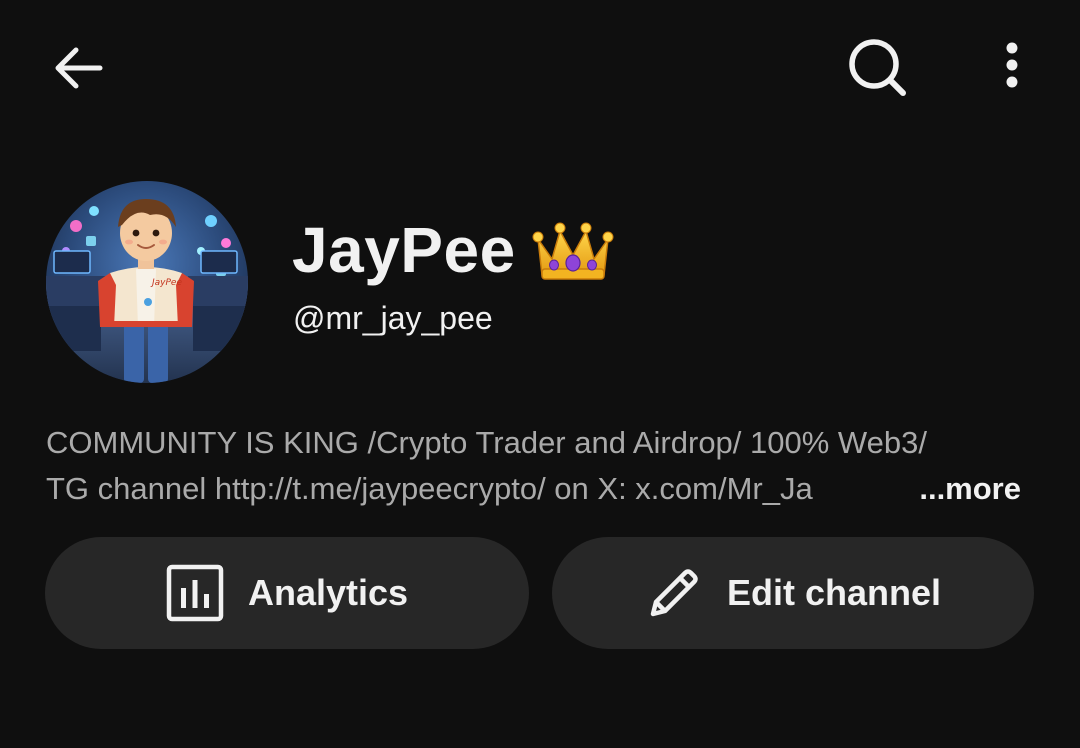  What do you see at coordinates (328, 592) in the screenshot?
I see `analytics-label: Analytics` at bounding box center [328, 592].